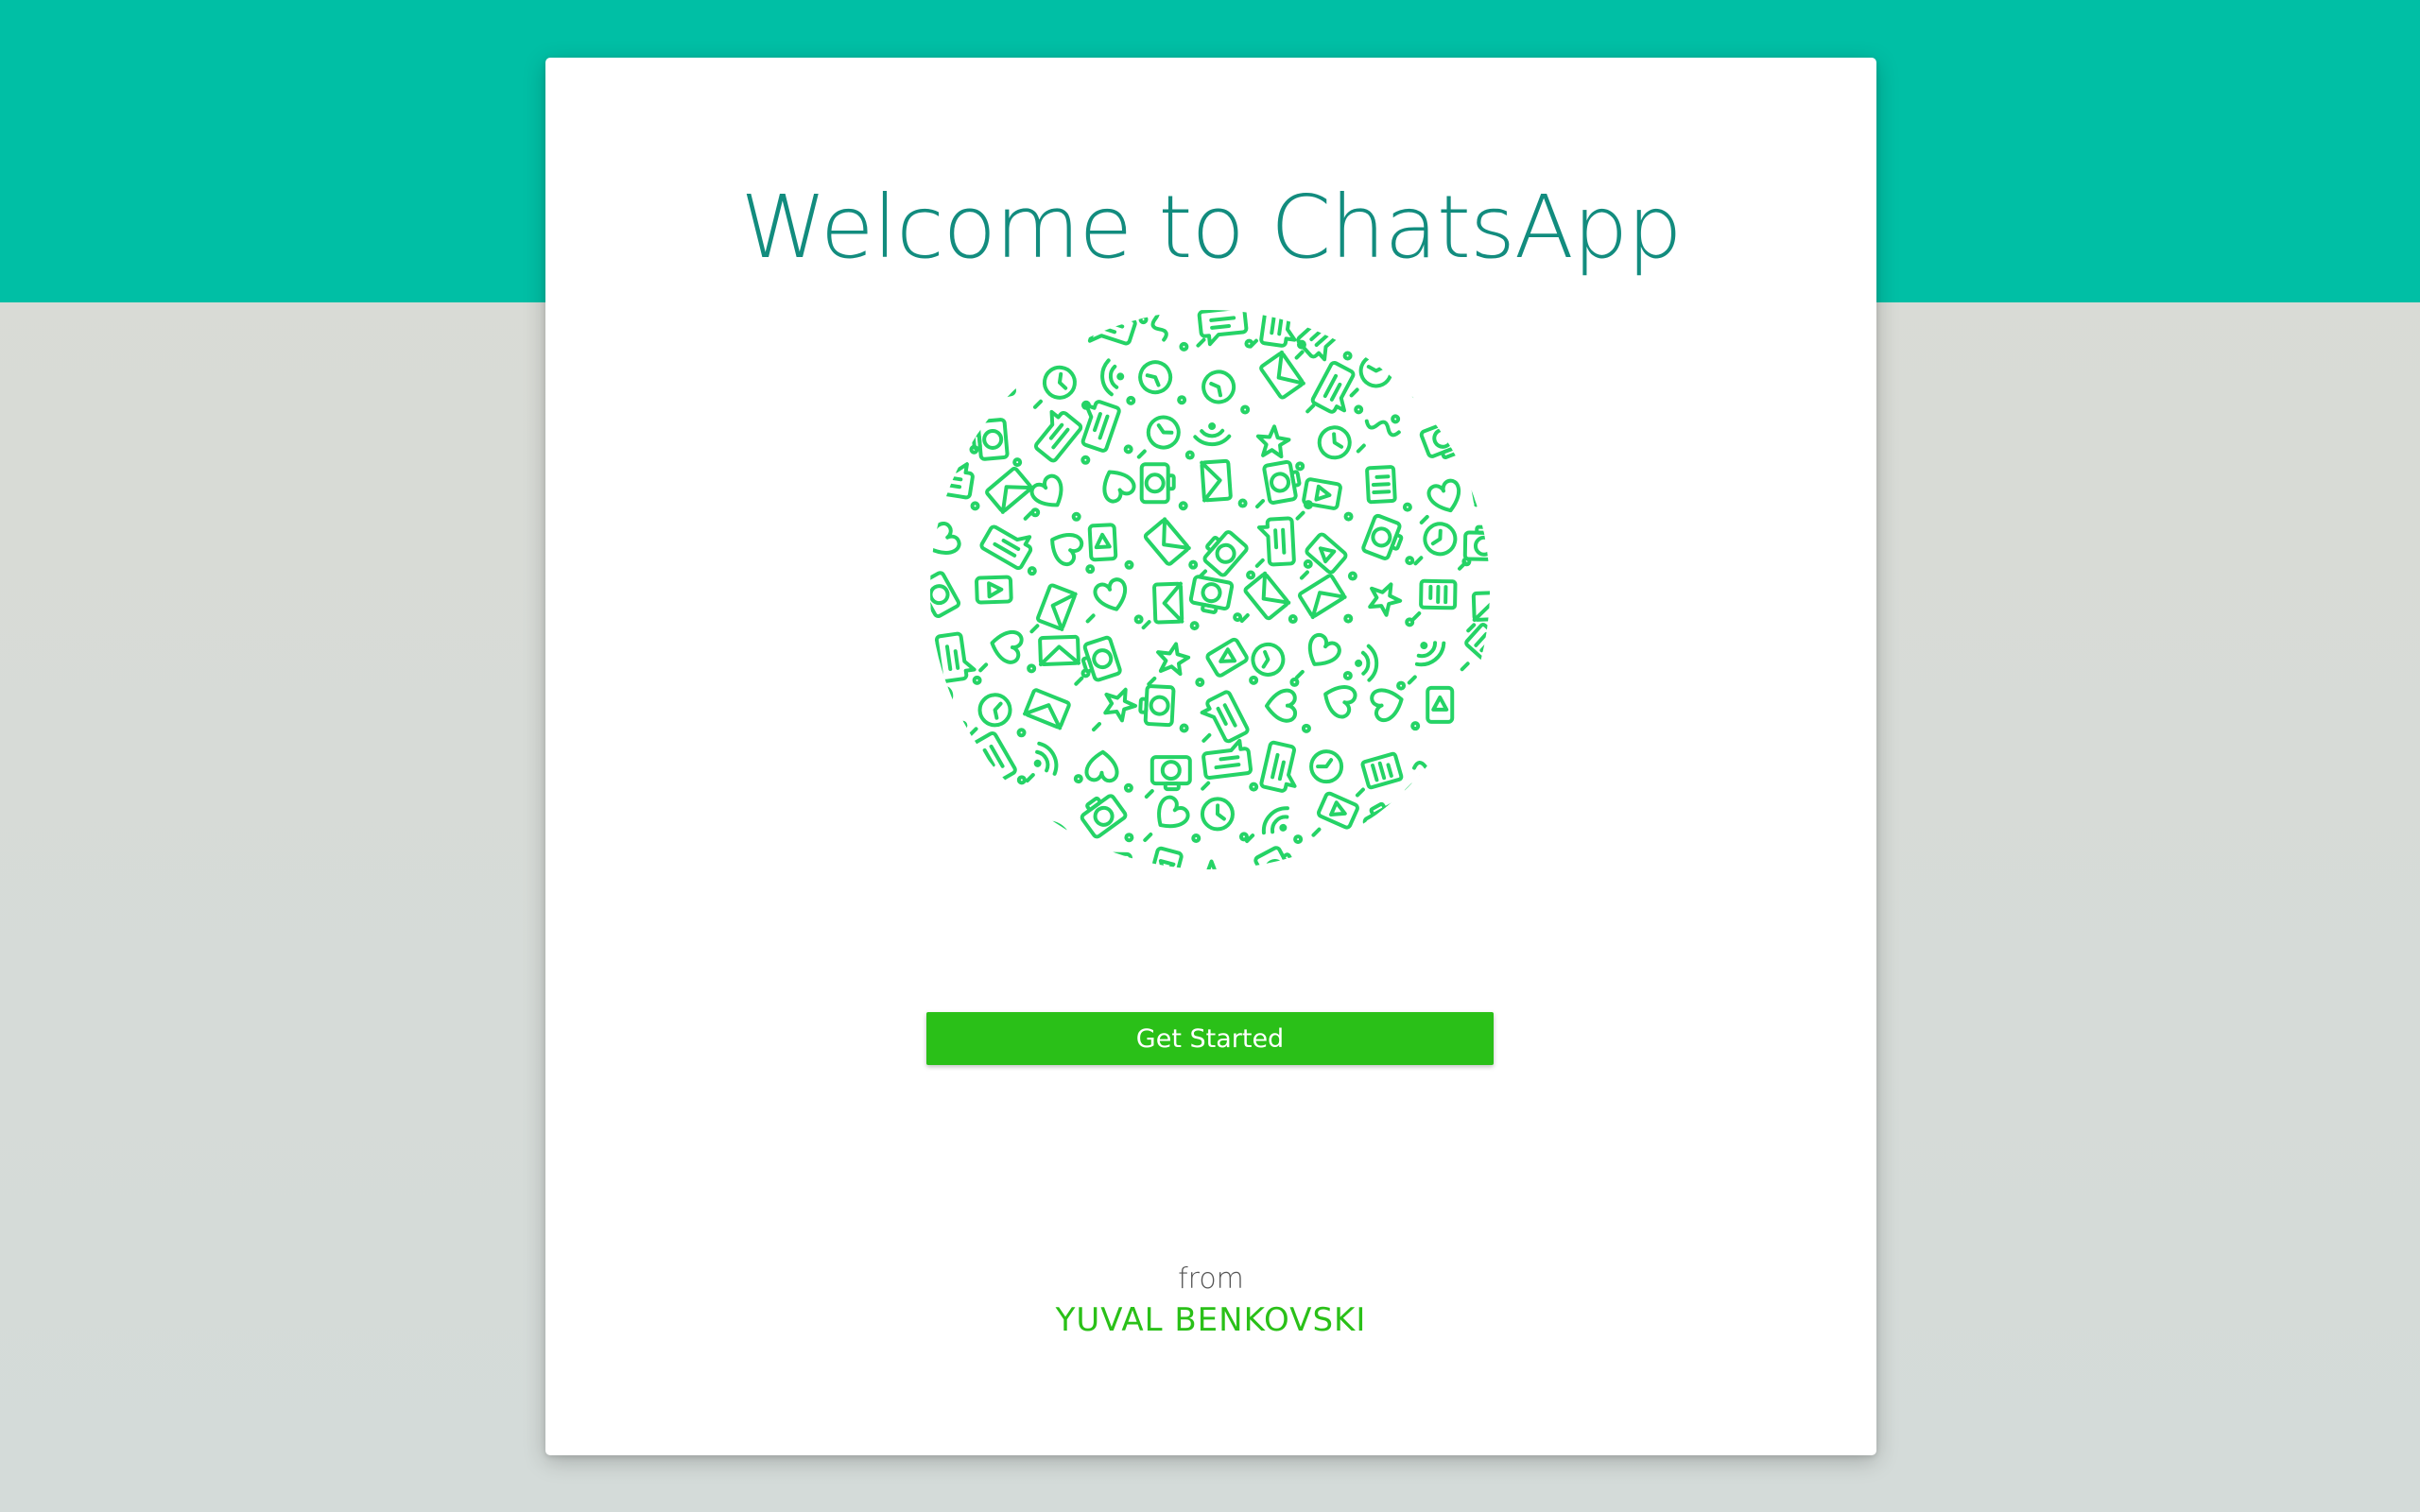 The height and width of the screenshot is (1512, 2420). Describe the element at coordinates (1211, 227) in the screenshot. I see `page-title: Welcome to ChatsApp` at that location.